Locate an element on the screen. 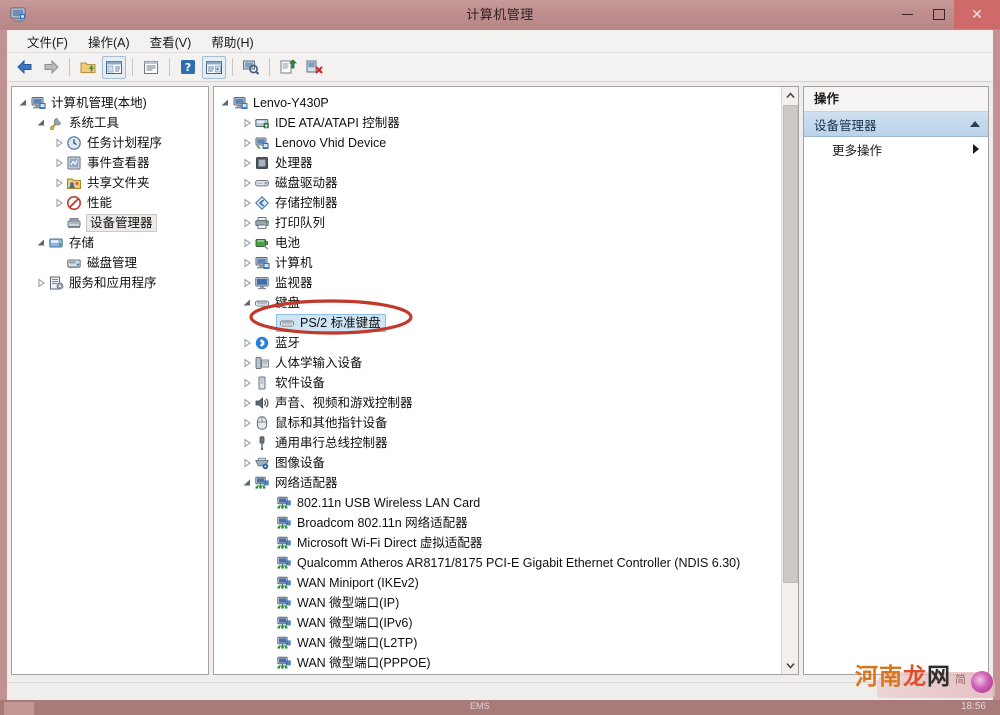 This screenshot has width=1000, height=715. update-driver-button is located at coordinates (288, 67).